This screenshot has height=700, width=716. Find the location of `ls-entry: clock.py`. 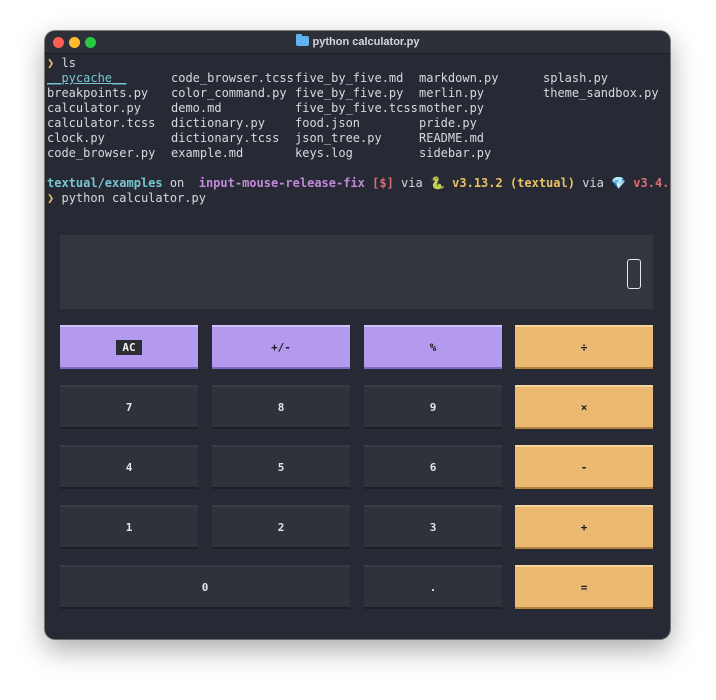

ls-entry: clock.py is located at coordinates (76, 138).